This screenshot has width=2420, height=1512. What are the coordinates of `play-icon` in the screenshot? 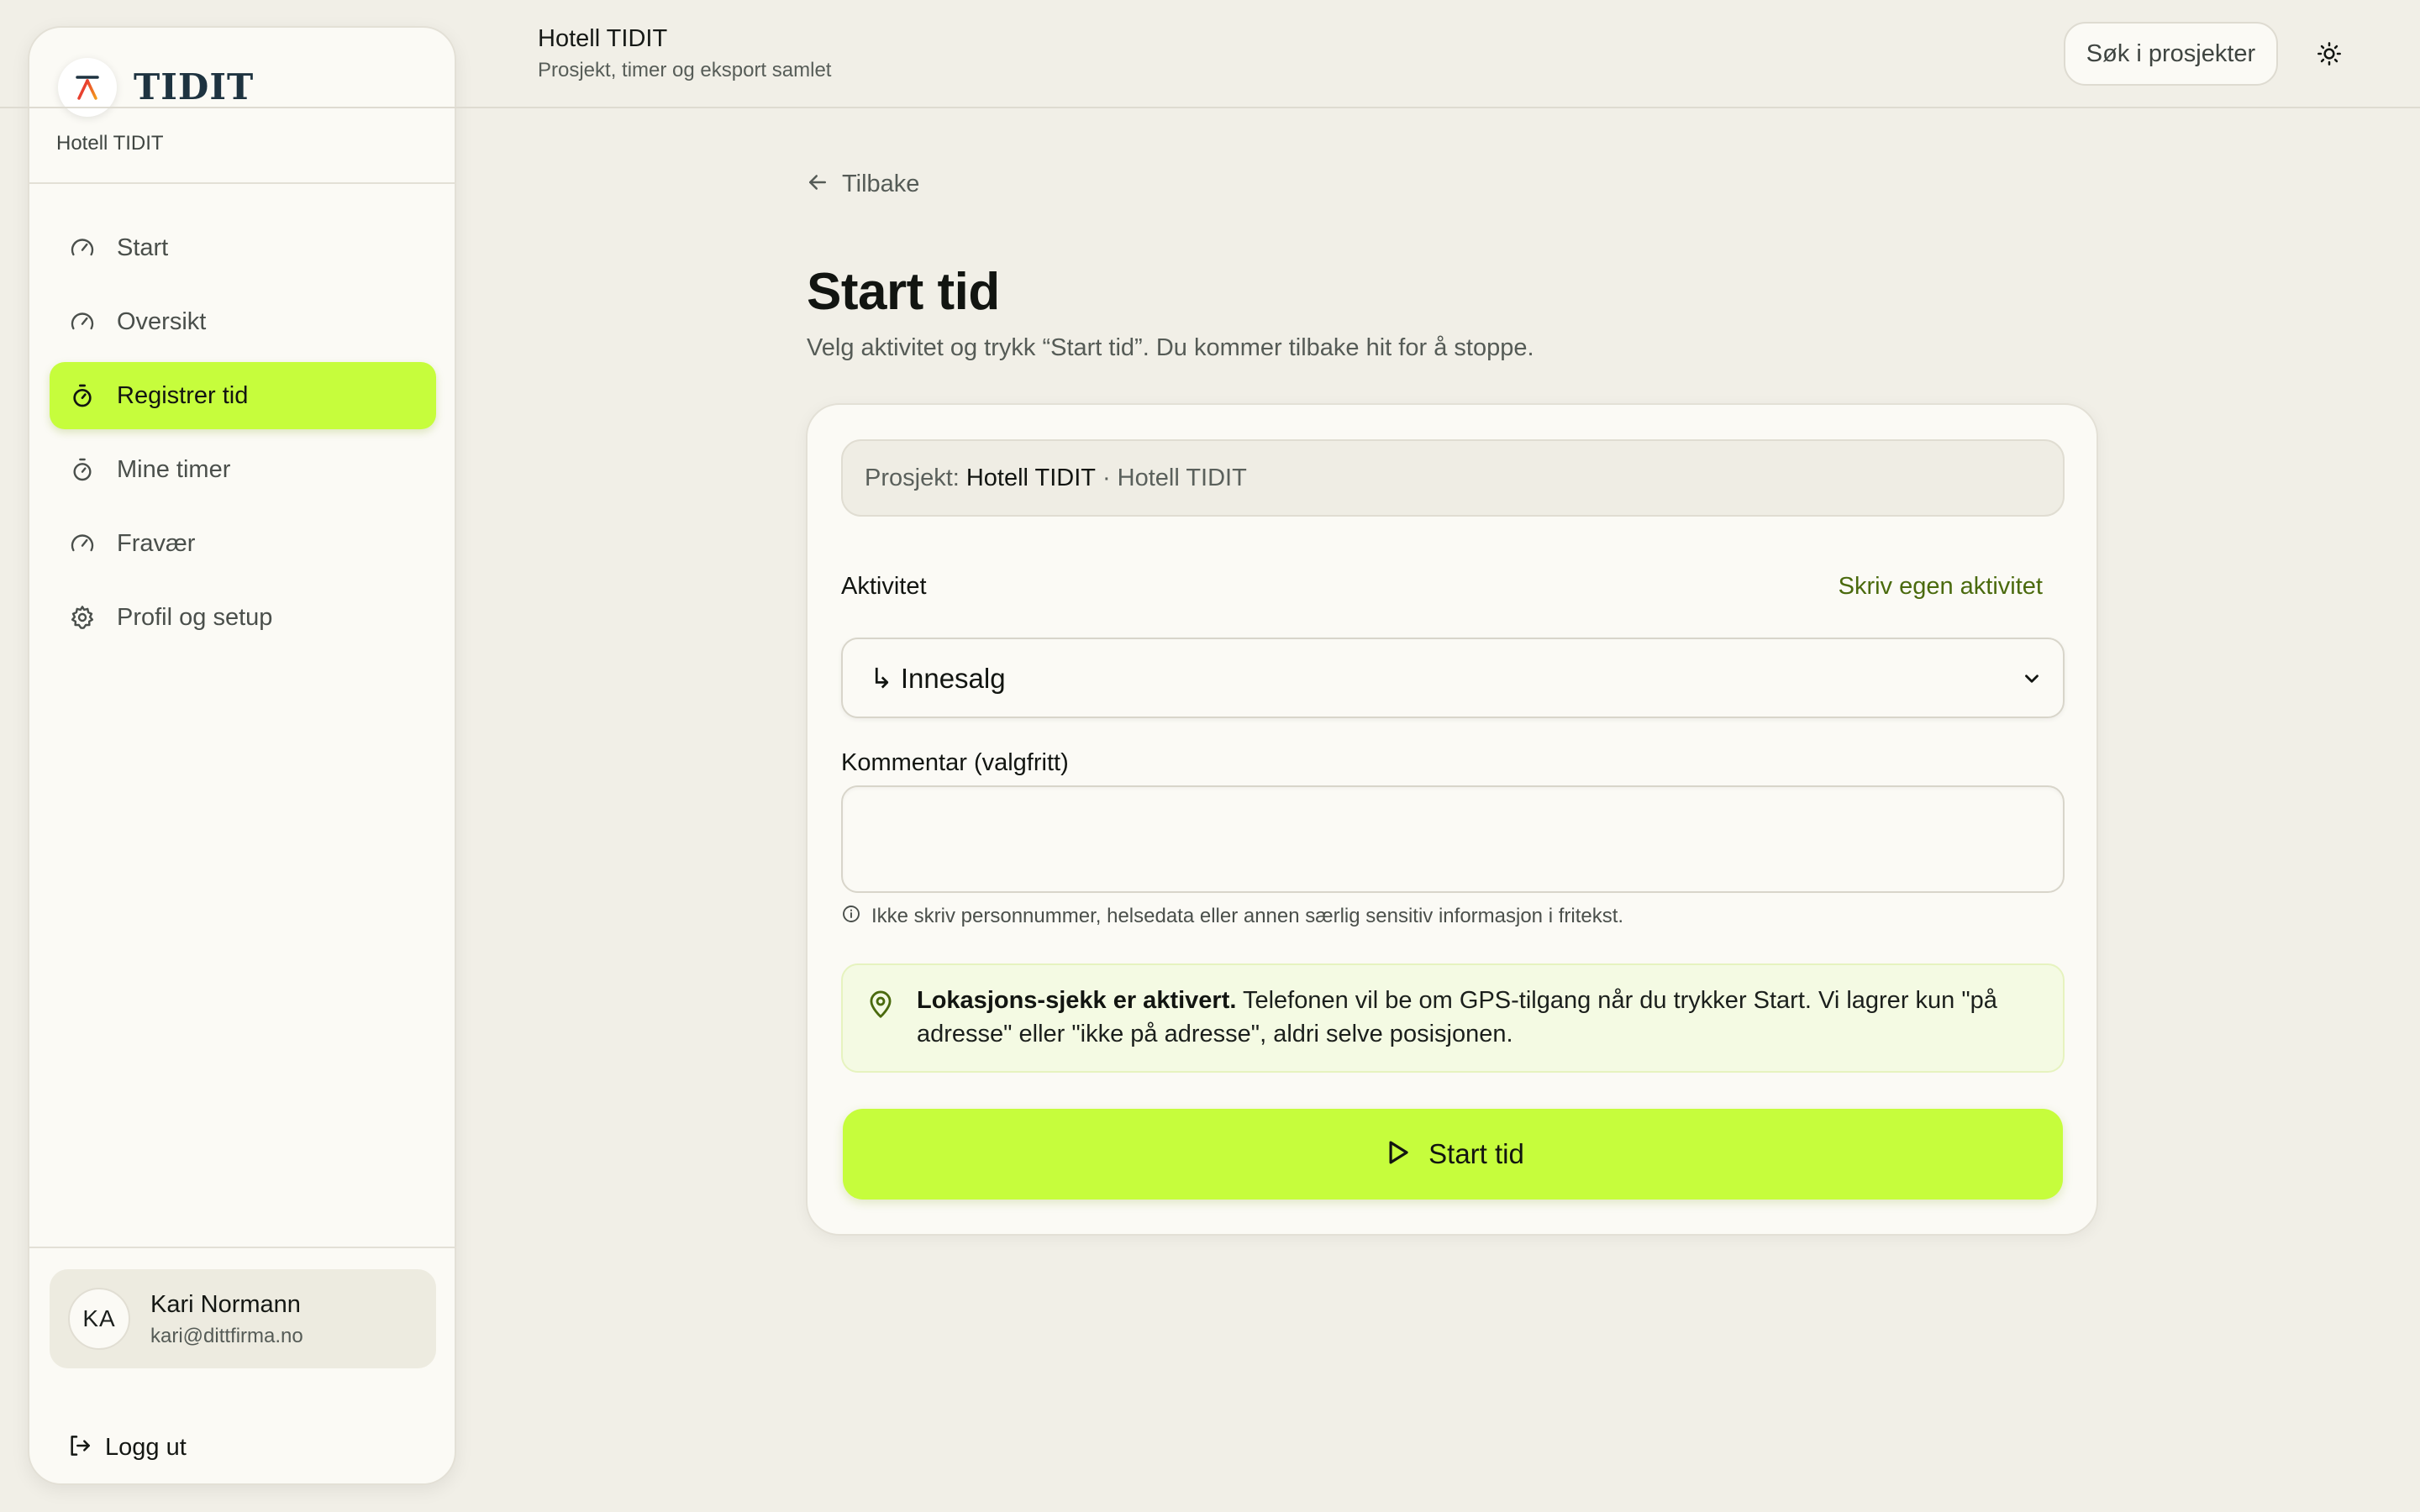 It's located at (1397, 1155).